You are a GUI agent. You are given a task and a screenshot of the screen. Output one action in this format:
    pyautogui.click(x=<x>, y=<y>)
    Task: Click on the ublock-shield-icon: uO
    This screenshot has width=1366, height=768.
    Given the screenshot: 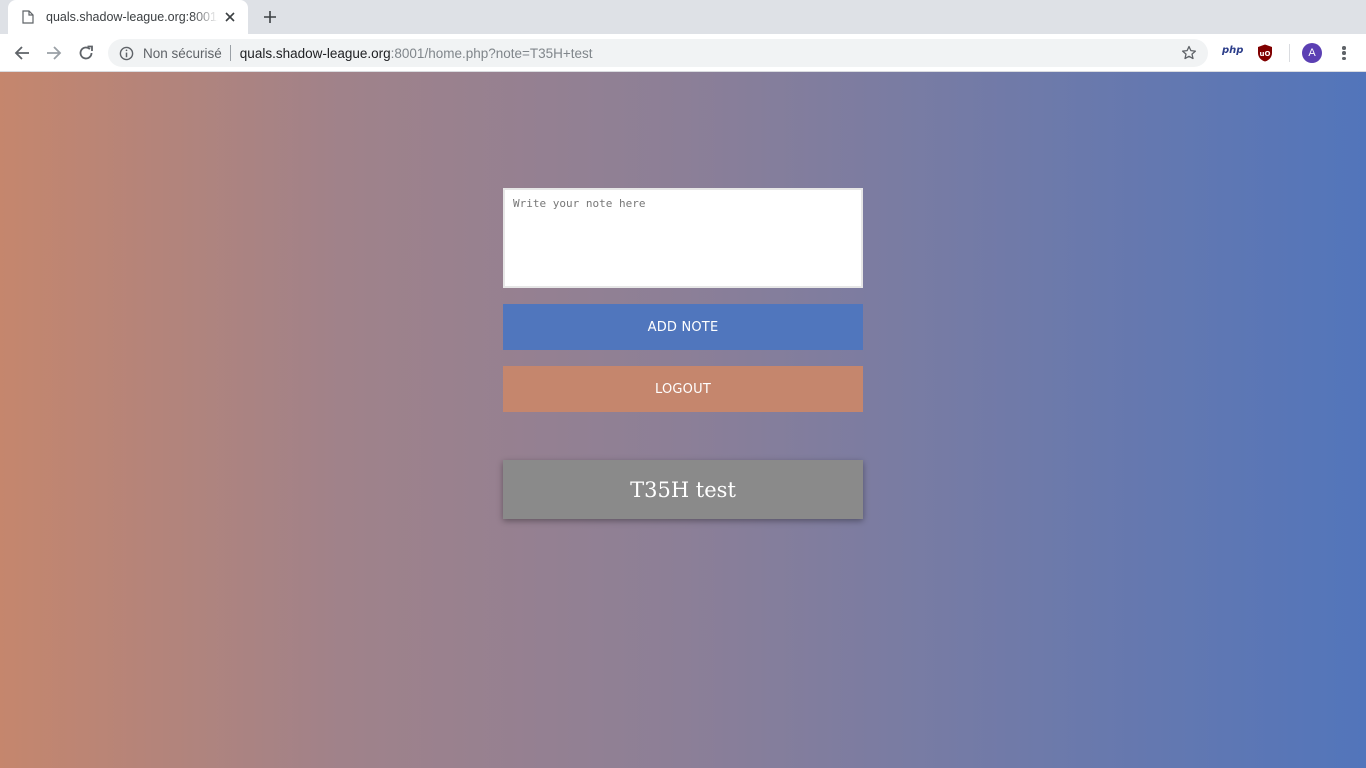 What is the action you would take?
    pyautogui.click(x=1265, y=53)
    